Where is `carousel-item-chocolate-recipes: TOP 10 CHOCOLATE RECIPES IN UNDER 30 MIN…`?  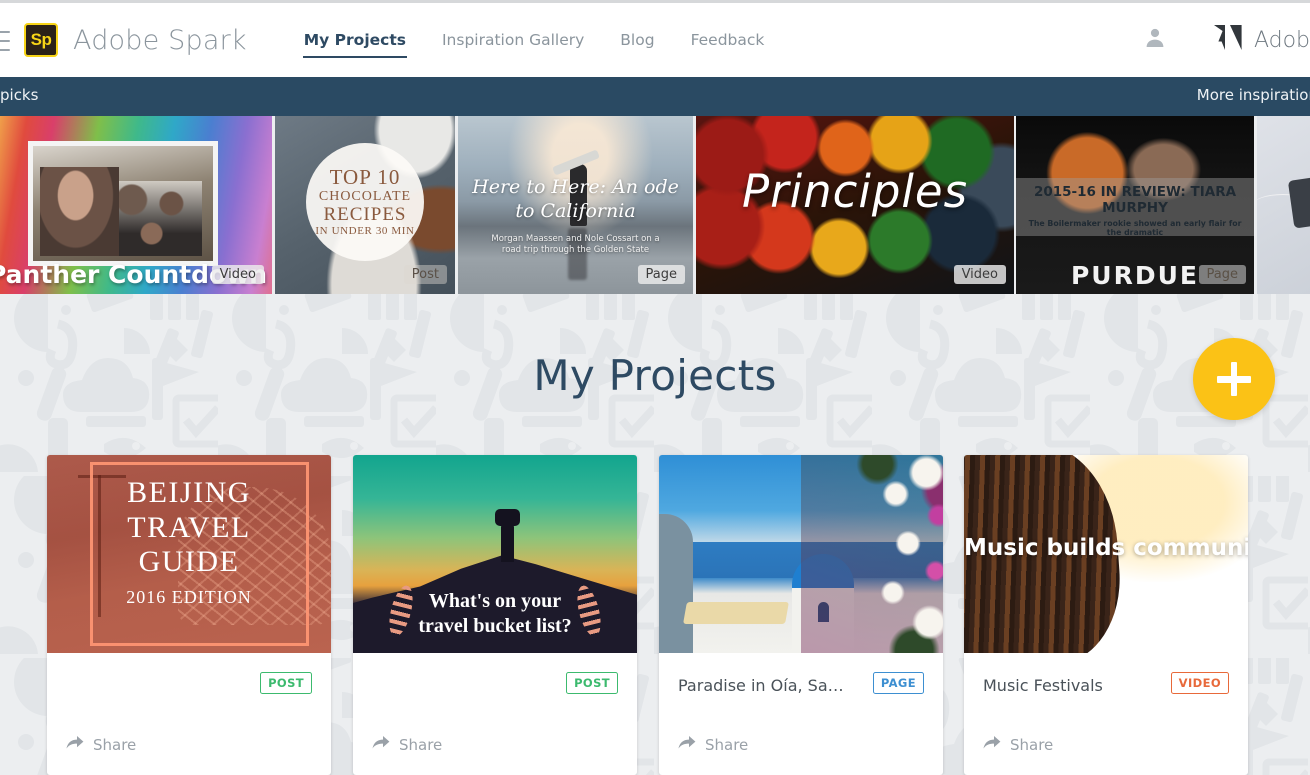 carousel-item-chocolate-recipes: TOP 10 CHOCOLATE RECIPES IN UNDER 30 MIN… is located at coordinates (365, 205).